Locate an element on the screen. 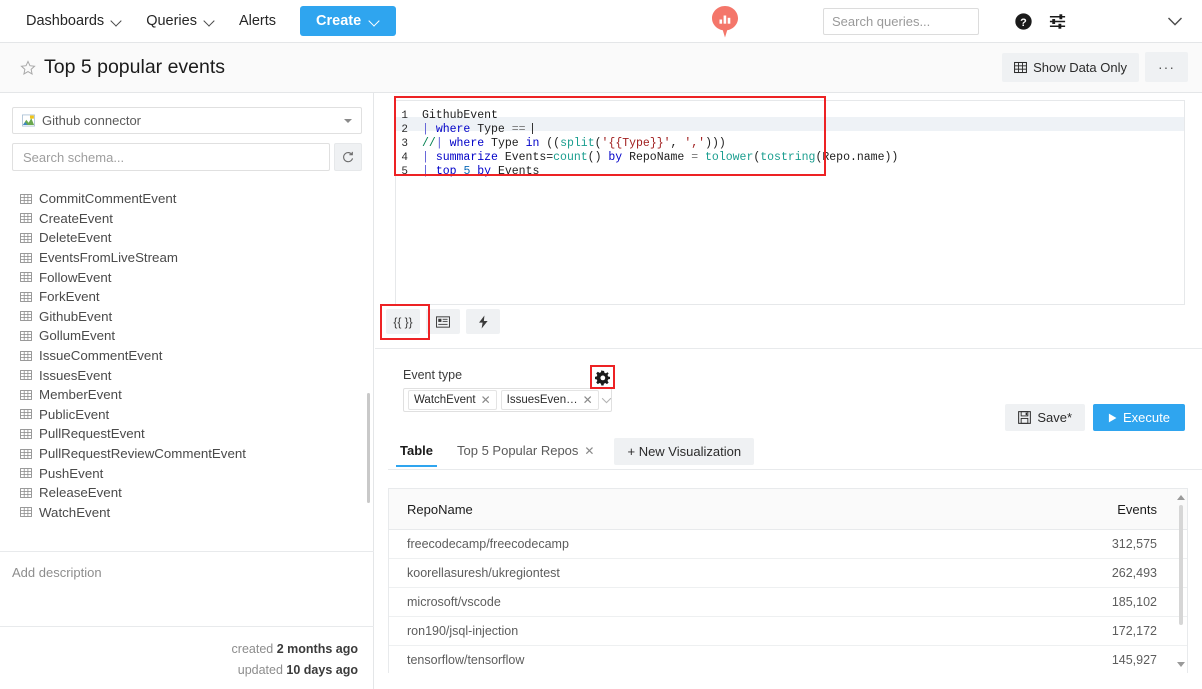 Image resolution: width=1202 pixels, height=689 pixels. schema-item: PublicEvent is located at coordinates (197, 415).